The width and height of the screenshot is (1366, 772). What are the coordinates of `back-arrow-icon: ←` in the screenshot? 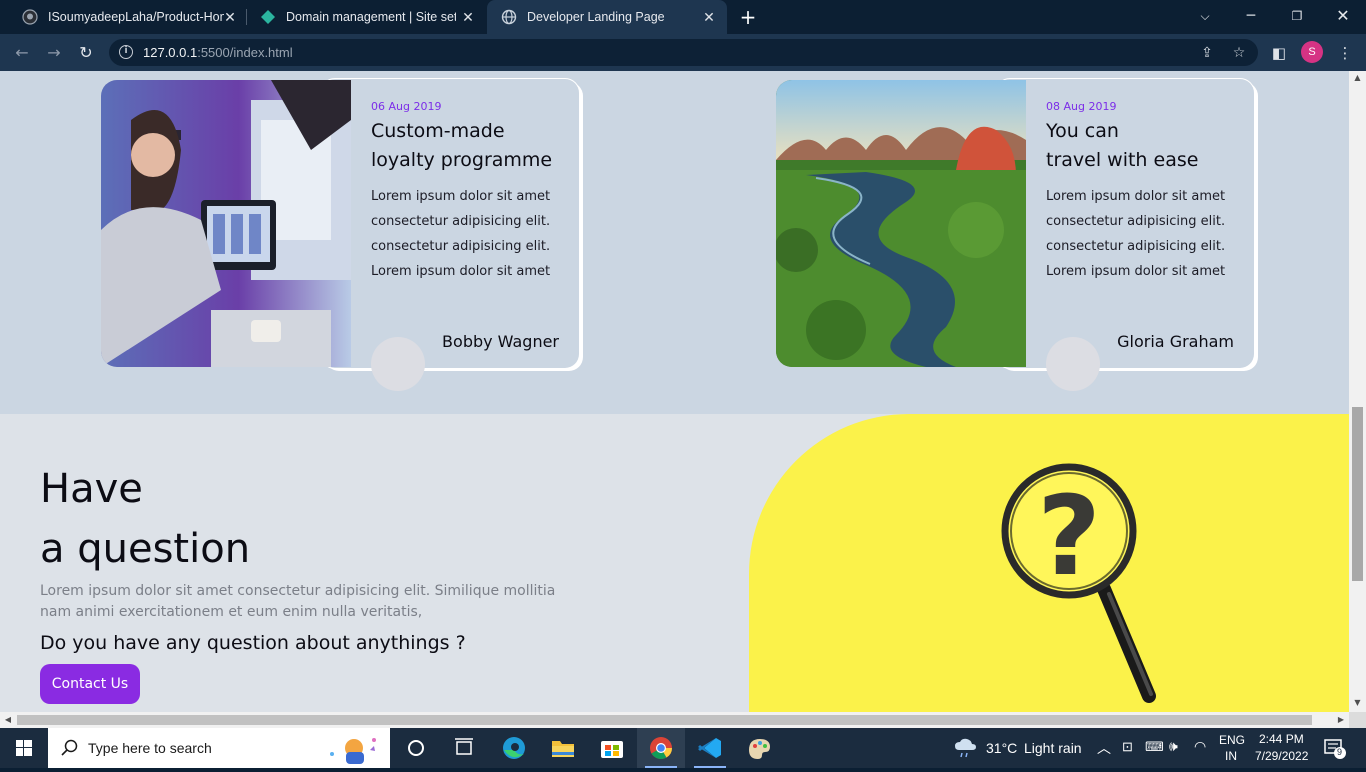 It's located at (22, 53).